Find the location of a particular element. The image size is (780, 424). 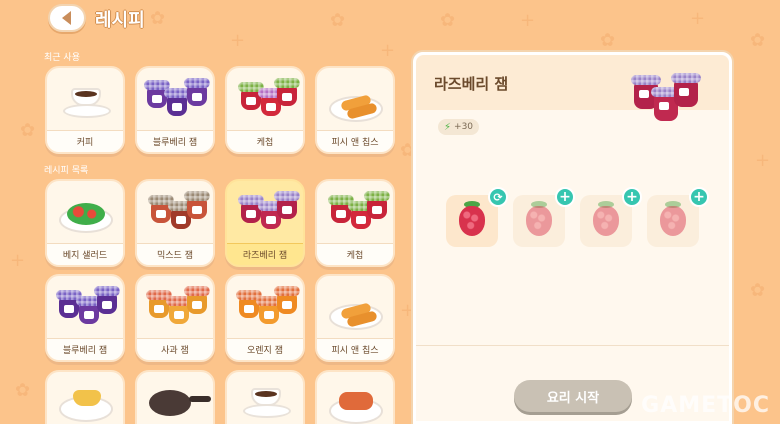

ingredient-slot-4: + is located at coordinates (678, 217).